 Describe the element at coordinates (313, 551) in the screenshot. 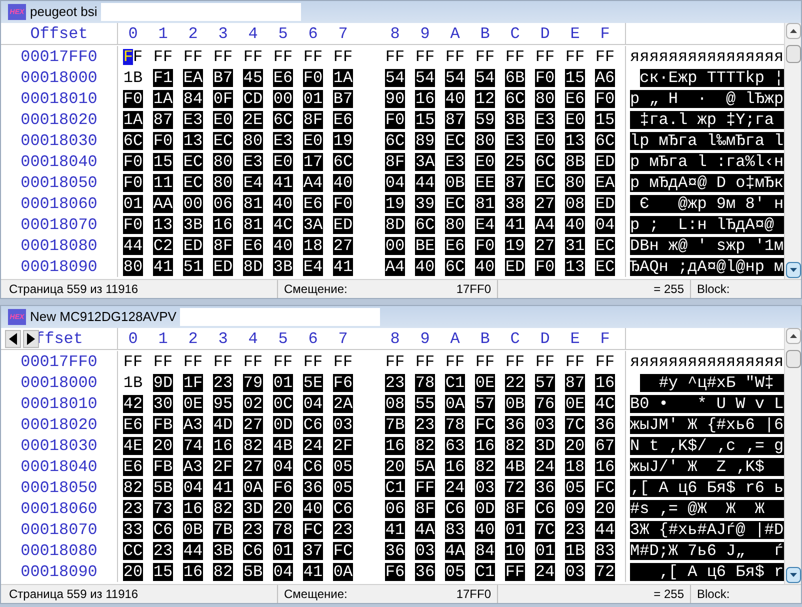

I see `hex-byte: 37` at that location.